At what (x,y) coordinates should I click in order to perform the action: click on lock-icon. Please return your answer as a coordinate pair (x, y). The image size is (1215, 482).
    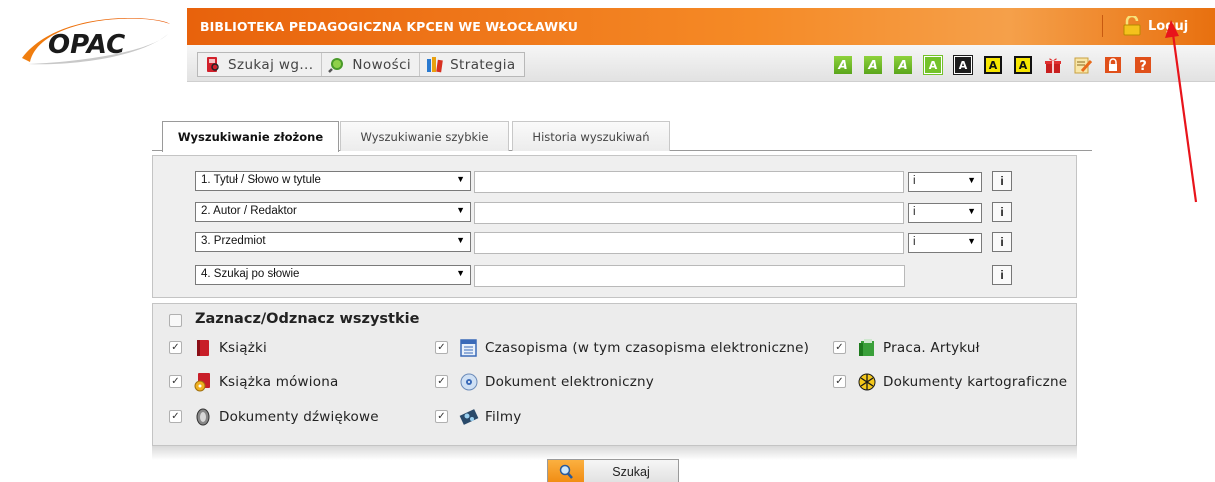
    Looking at the image, I should click on (1113, 65).